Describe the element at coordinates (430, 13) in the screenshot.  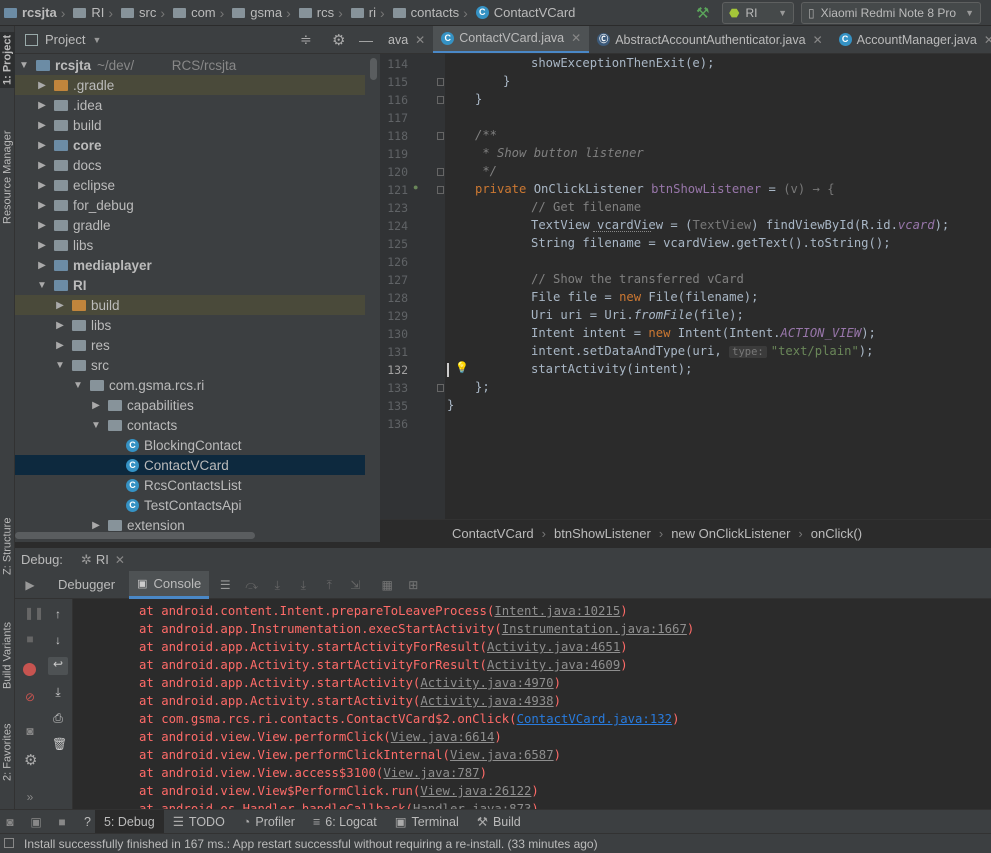
I see `breadcrumb-item: contacts ›` at that location.